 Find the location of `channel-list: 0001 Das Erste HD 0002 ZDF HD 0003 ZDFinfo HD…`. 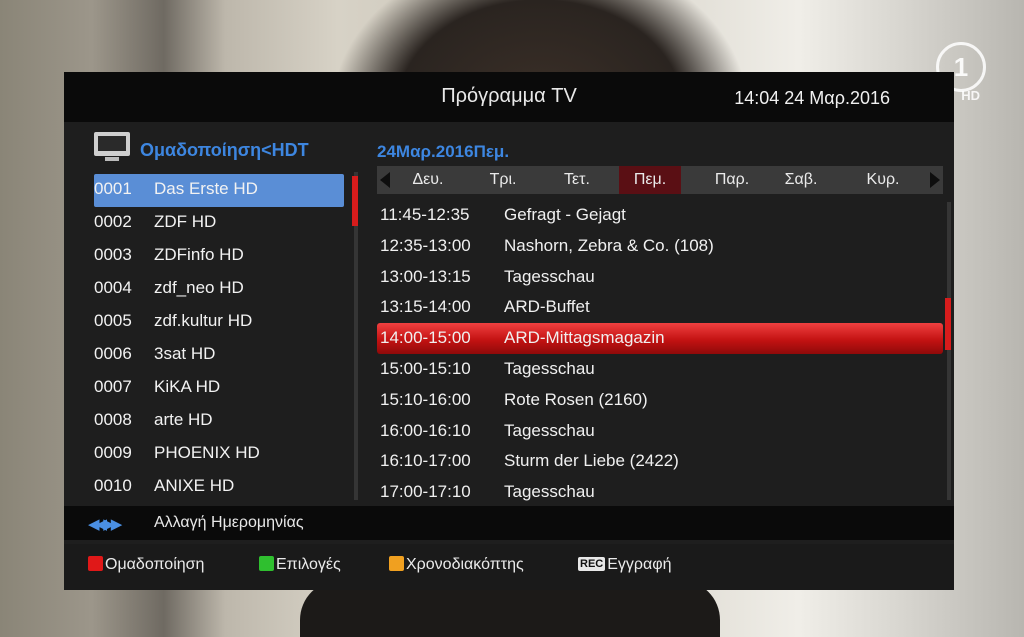

channel-list: 0001 Das Erste HD 0002 ZDF HD 0003 ZDFinfo HD… is located at coordinates (219, 339).